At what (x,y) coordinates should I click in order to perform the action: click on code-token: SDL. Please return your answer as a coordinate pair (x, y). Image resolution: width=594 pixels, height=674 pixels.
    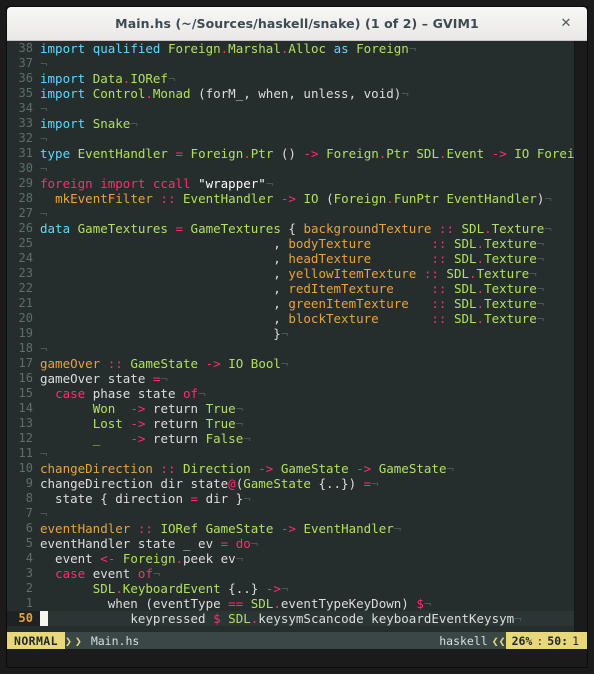
    Looking at the image, I should click on (465, 318).